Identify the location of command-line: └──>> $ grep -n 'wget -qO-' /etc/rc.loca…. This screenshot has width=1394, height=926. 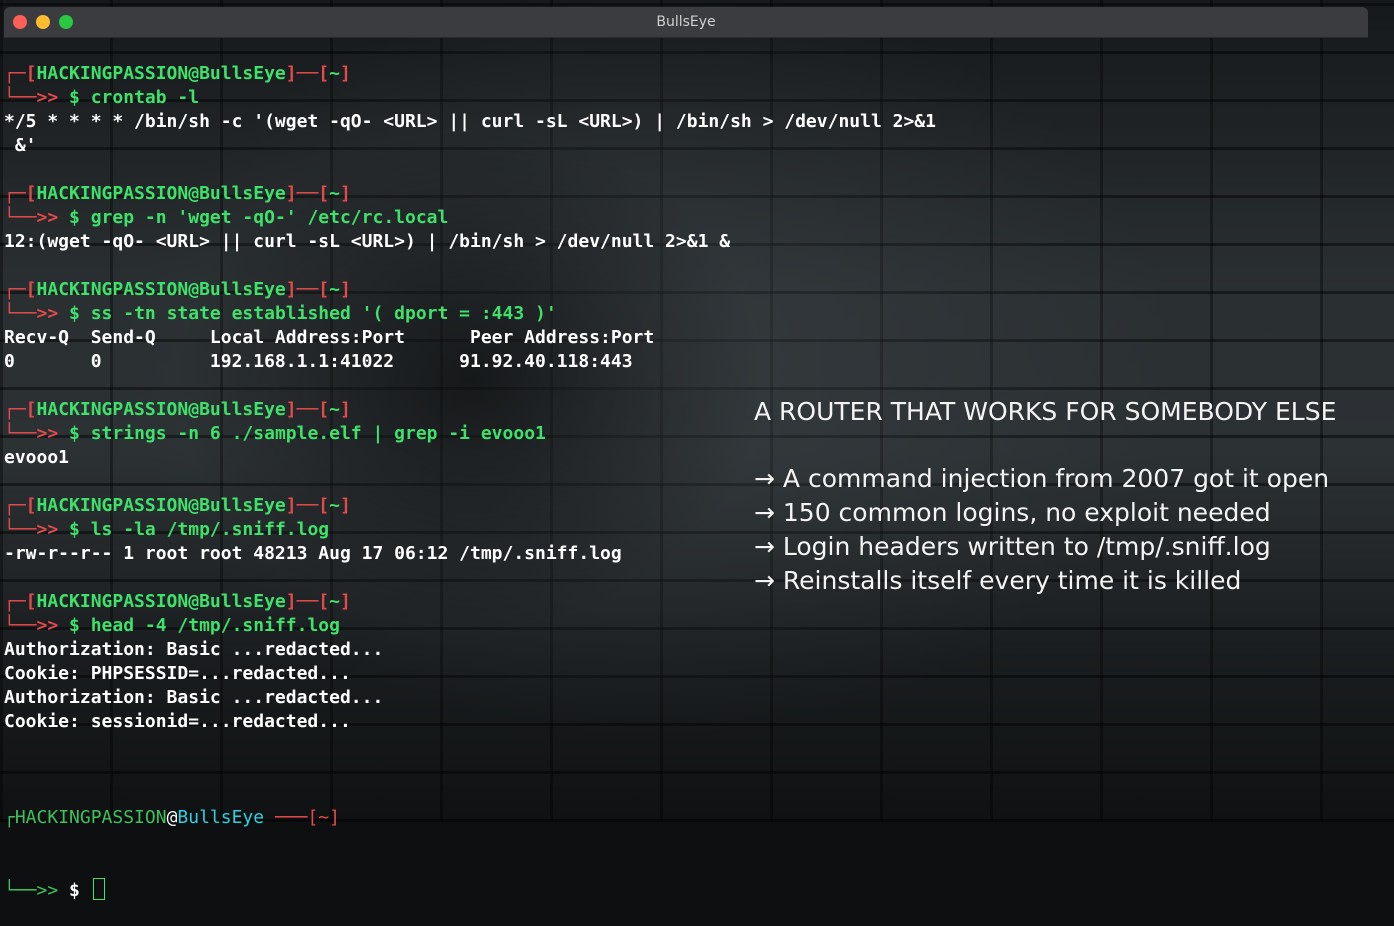
(470, 218).